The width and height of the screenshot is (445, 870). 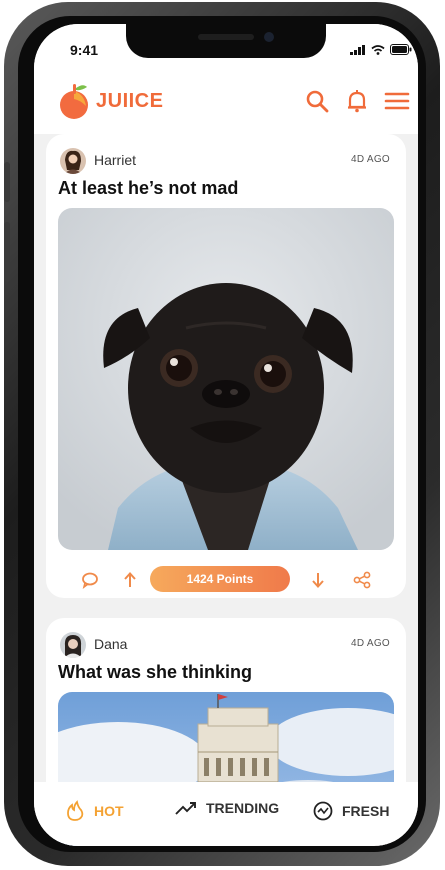 What do you see at coordinates (397, 101) in the screenshot?
I see `menu-icon` at bounding box center [397, 101].